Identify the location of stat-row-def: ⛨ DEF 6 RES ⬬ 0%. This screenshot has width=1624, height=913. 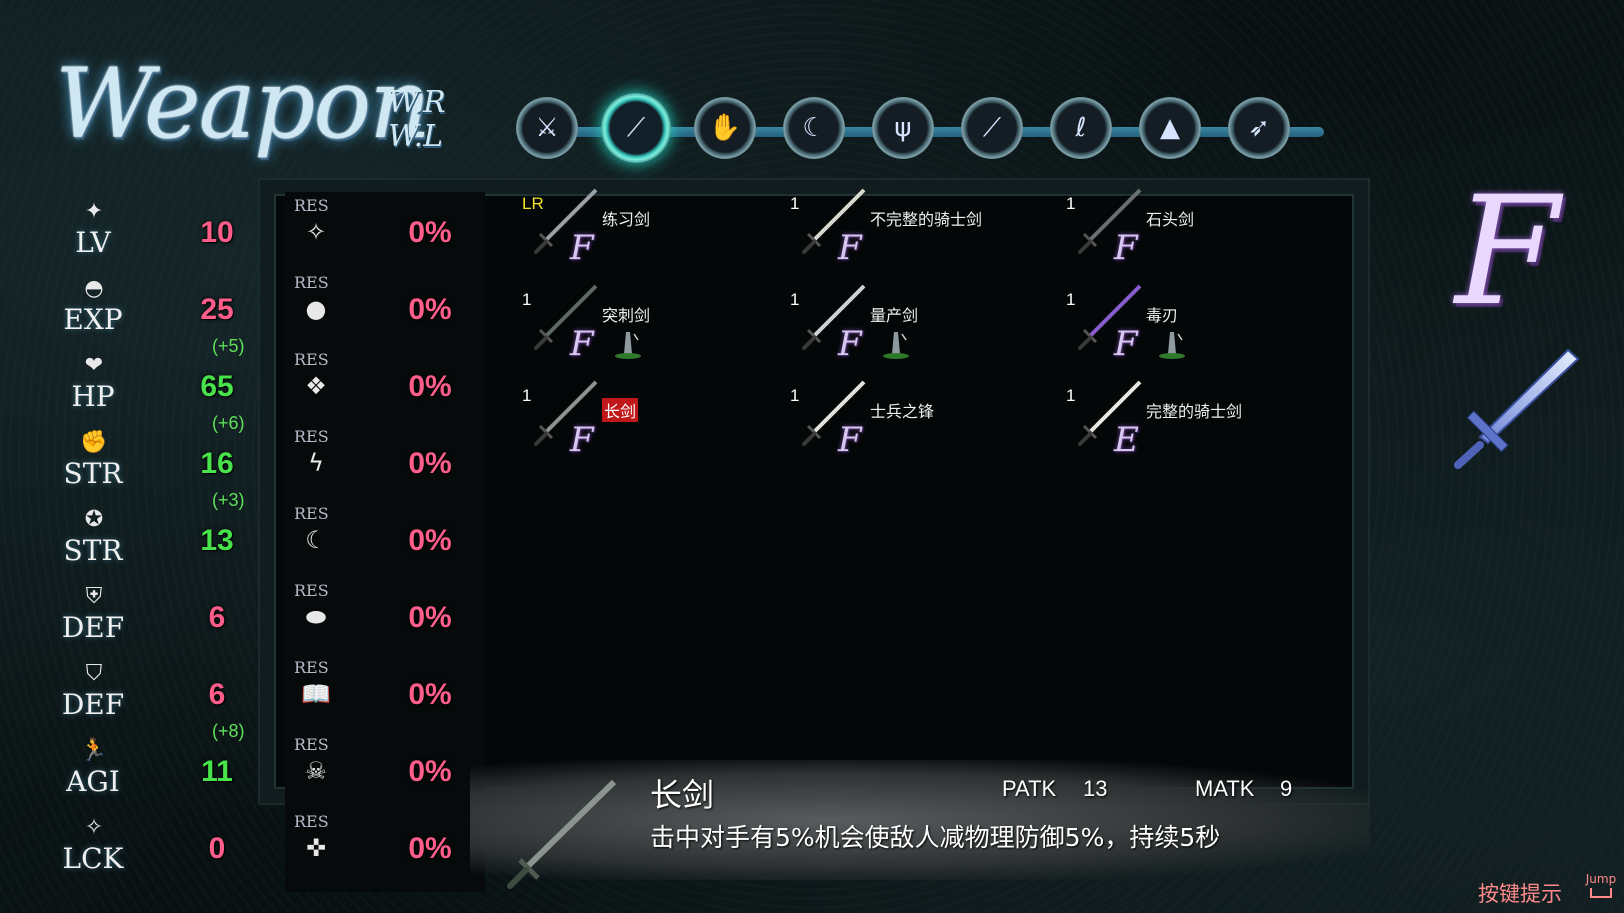
(262, 620).